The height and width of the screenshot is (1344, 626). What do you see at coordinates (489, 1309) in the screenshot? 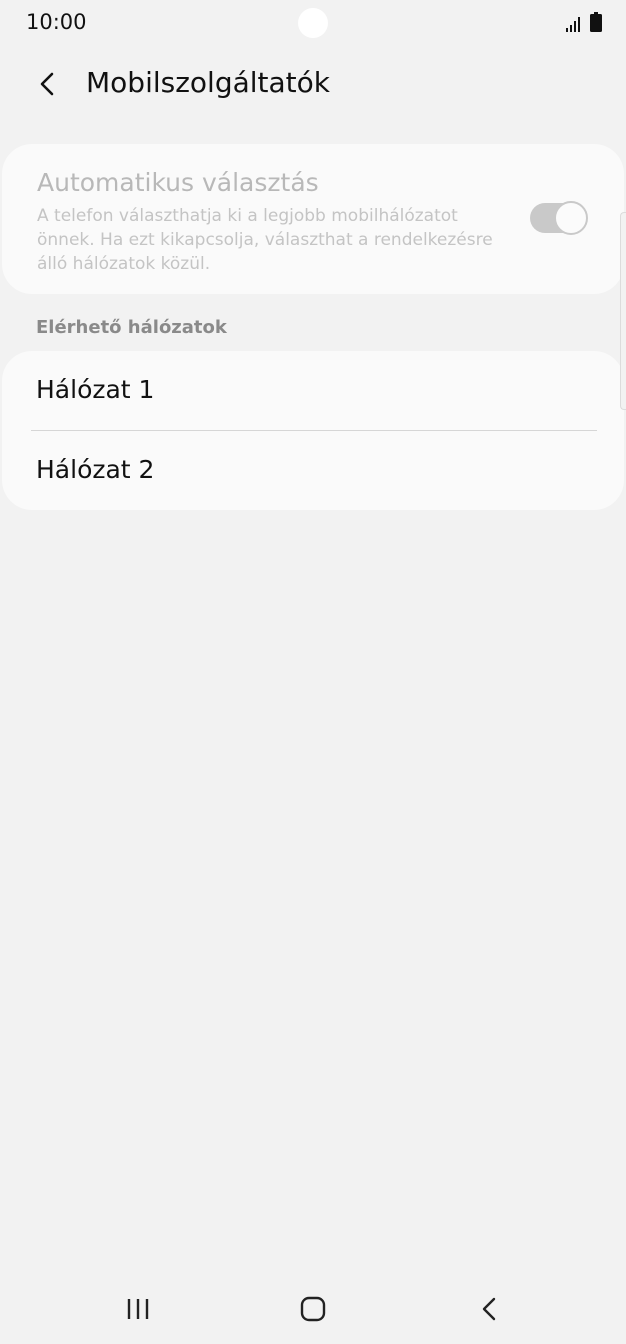
I see `back-icon` at bounding box center [489, 1309].